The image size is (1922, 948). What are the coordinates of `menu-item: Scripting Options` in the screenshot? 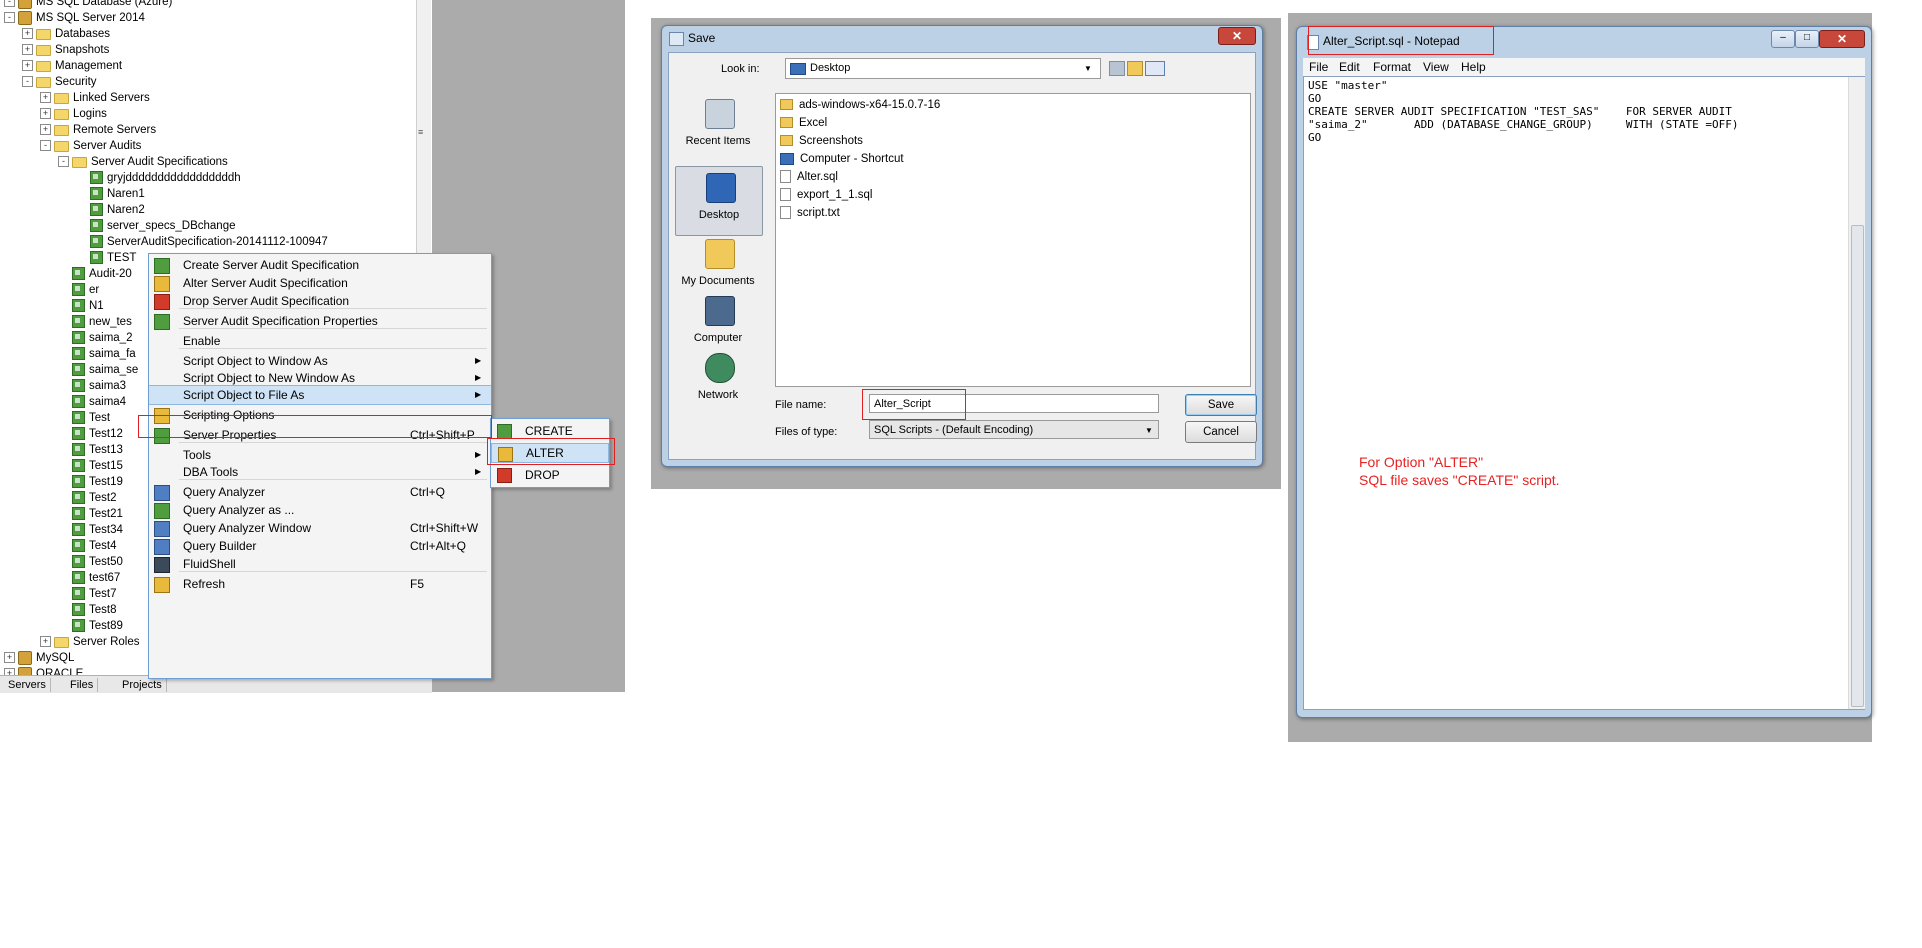 It's located at (320, 415).